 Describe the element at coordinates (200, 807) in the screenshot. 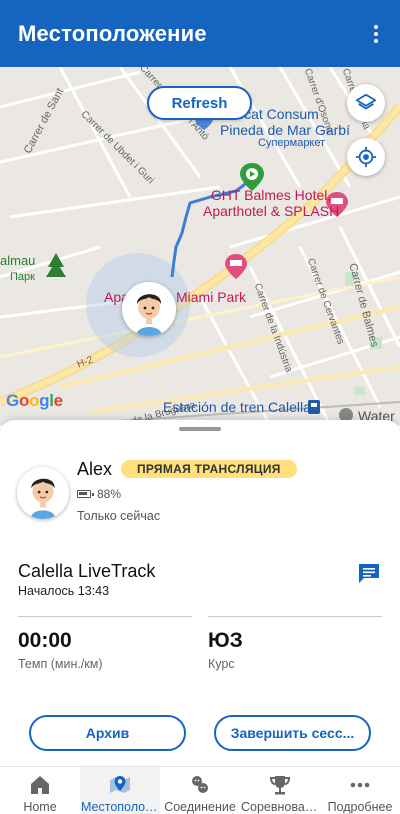

I see `nav-label: Соединение` at that location.